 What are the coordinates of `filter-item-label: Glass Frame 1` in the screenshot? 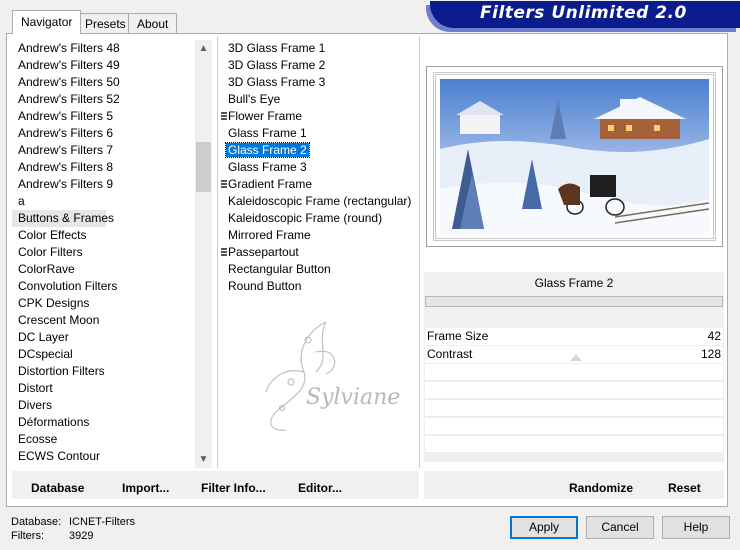 It's located at (267, 133).